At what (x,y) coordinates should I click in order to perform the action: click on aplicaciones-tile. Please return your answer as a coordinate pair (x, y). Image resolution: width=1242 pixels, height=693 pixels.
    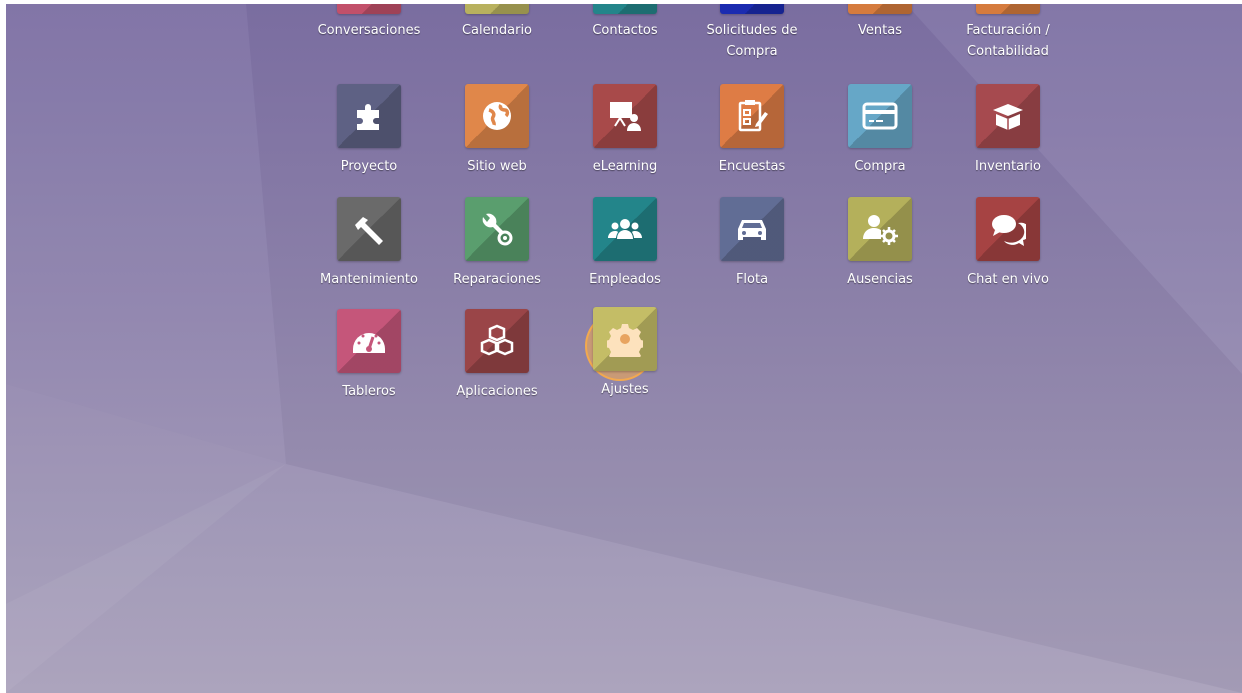
    Looking at the image, I should click on (497, 341).